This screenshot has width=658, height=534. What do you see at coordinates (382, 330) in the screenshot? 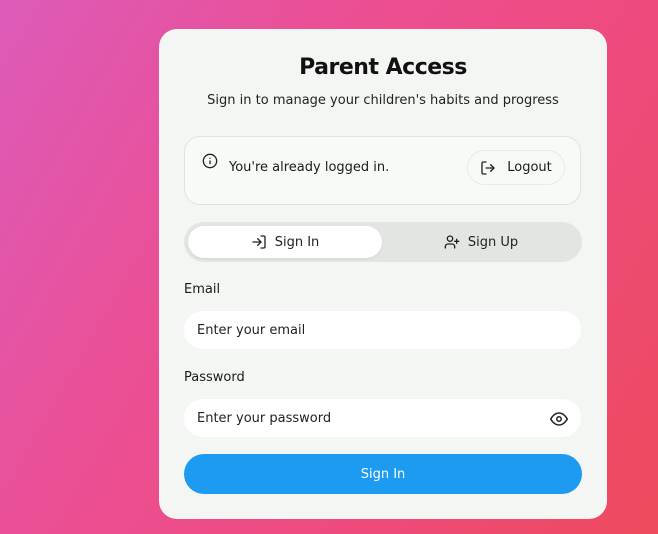
I see `email-field` at bounding box center [382, 330].